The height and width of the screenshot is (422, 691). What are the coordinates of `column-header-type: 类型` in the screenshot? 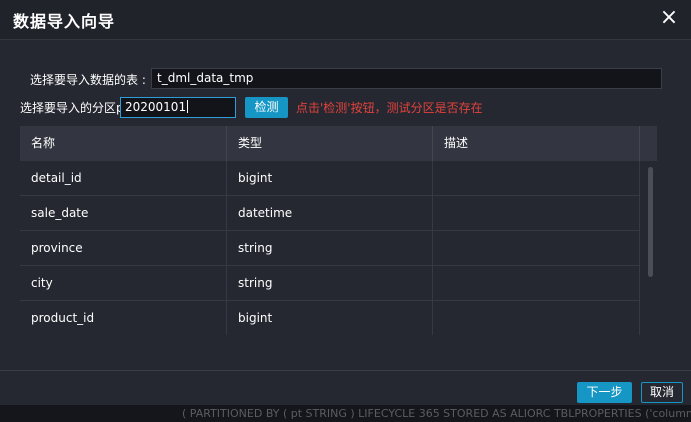 It's located at (330, 143).